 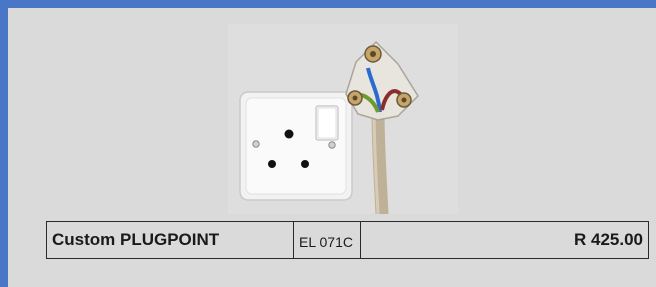 I want to click on product-code: EL 071C, so click(x=327, y=240).